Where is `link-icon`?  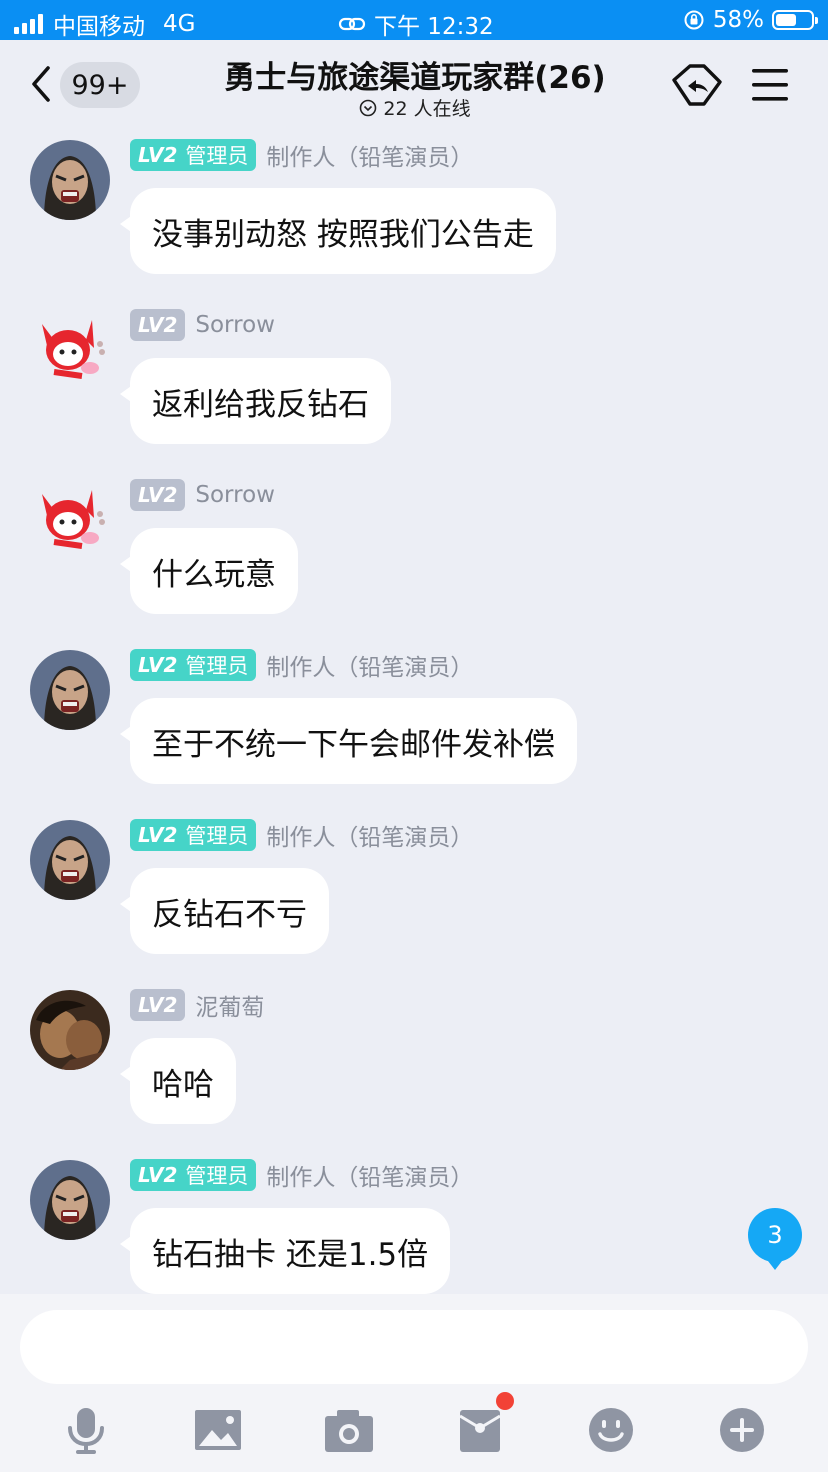 link-icon is located at coordinates (352, 24).